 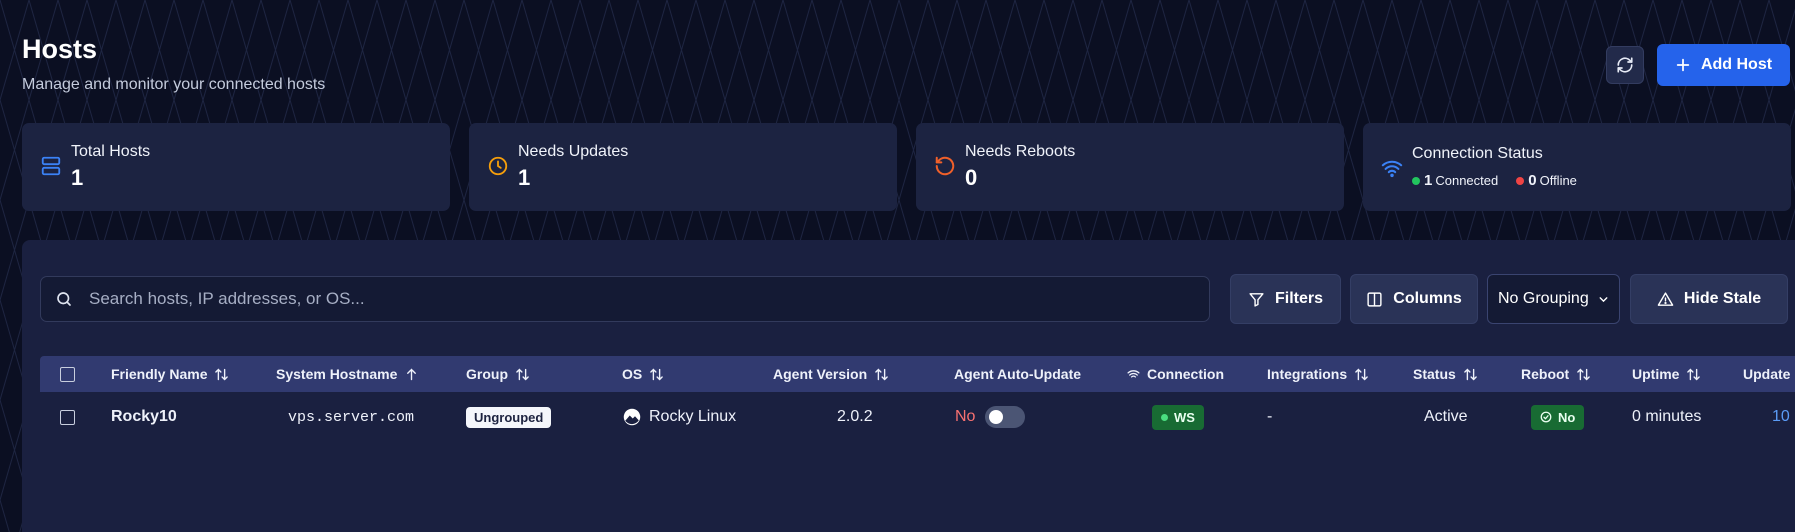 I want to click on cell-uptime: 0 minutes, so click(x=1667, y=416).